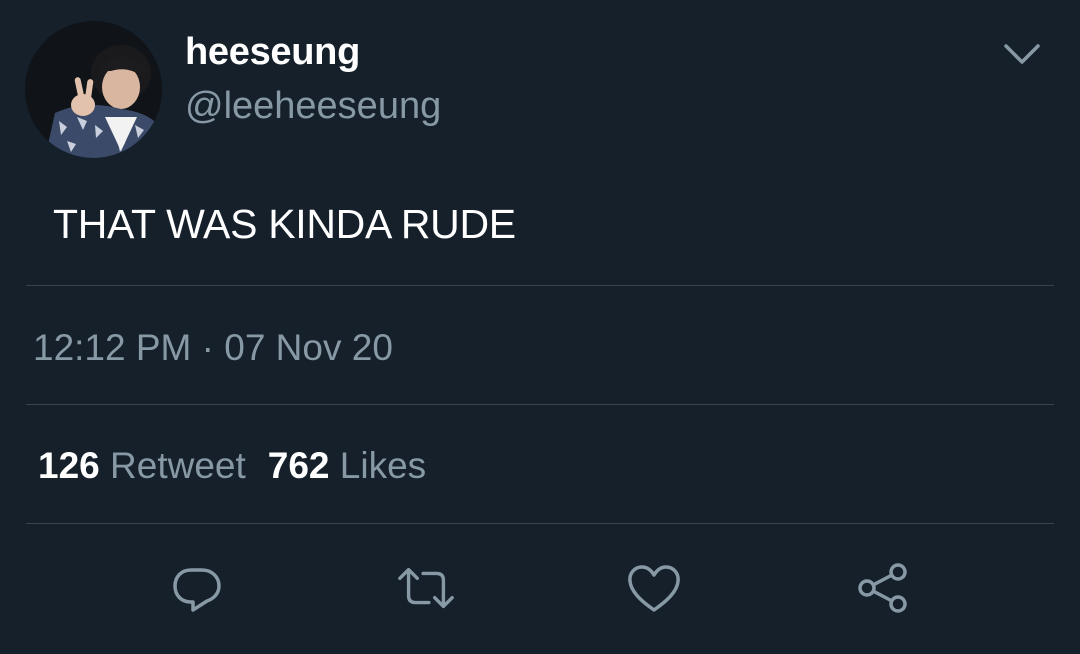 The image size is (1080, 654). Describe the element at coordinates (272, 52) in the screenshot. I see `display-name: heeseung` at that location.